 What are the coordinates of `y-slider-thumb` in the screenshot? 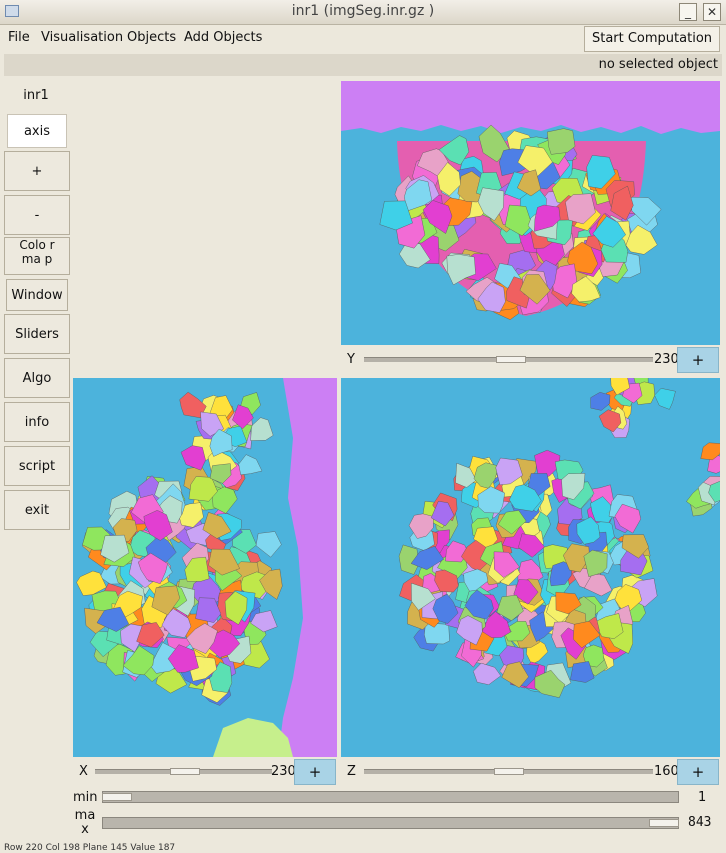 It's located at (511, 359).